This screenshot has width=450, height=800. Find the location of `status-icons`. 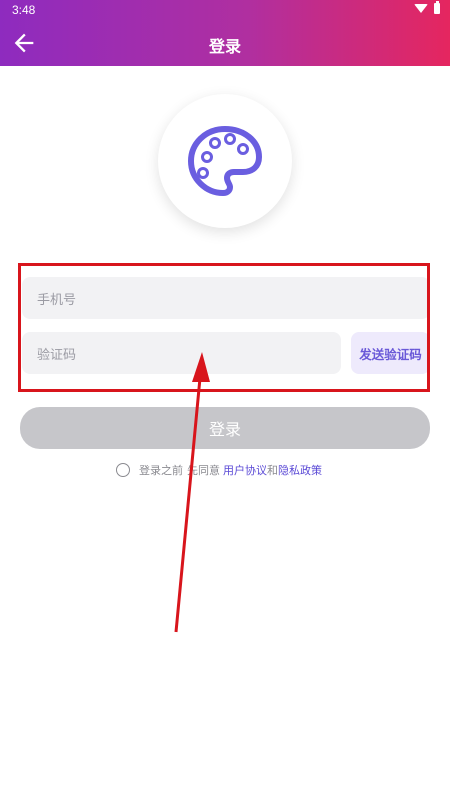

status-icons is located at coordinates (427, 7).